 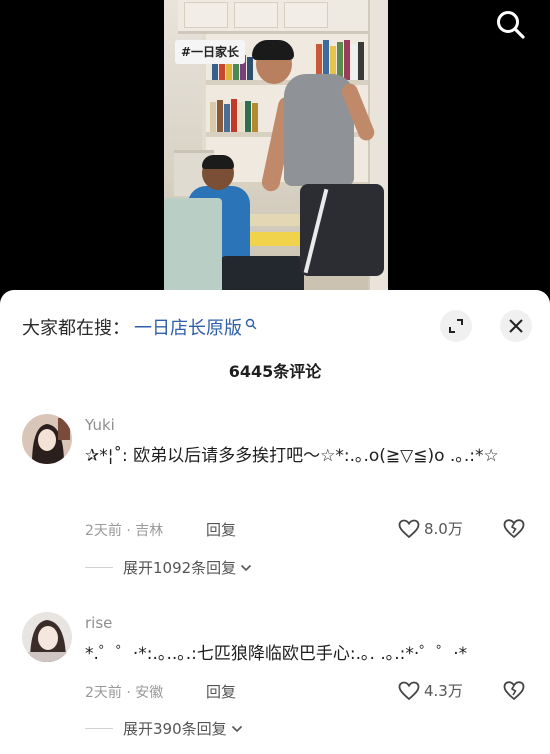 What do you see at coordinates (149, 693) in the screenshot?
I see `comment-location: 安徽` at bounding box center [149, 693].